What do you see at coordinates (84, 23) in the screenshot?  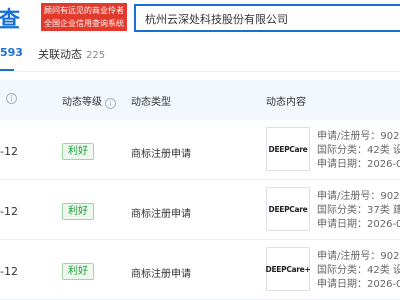 I see `slogan-line-2: 全国企业信用查询系统` at bounding box center [84, 23].